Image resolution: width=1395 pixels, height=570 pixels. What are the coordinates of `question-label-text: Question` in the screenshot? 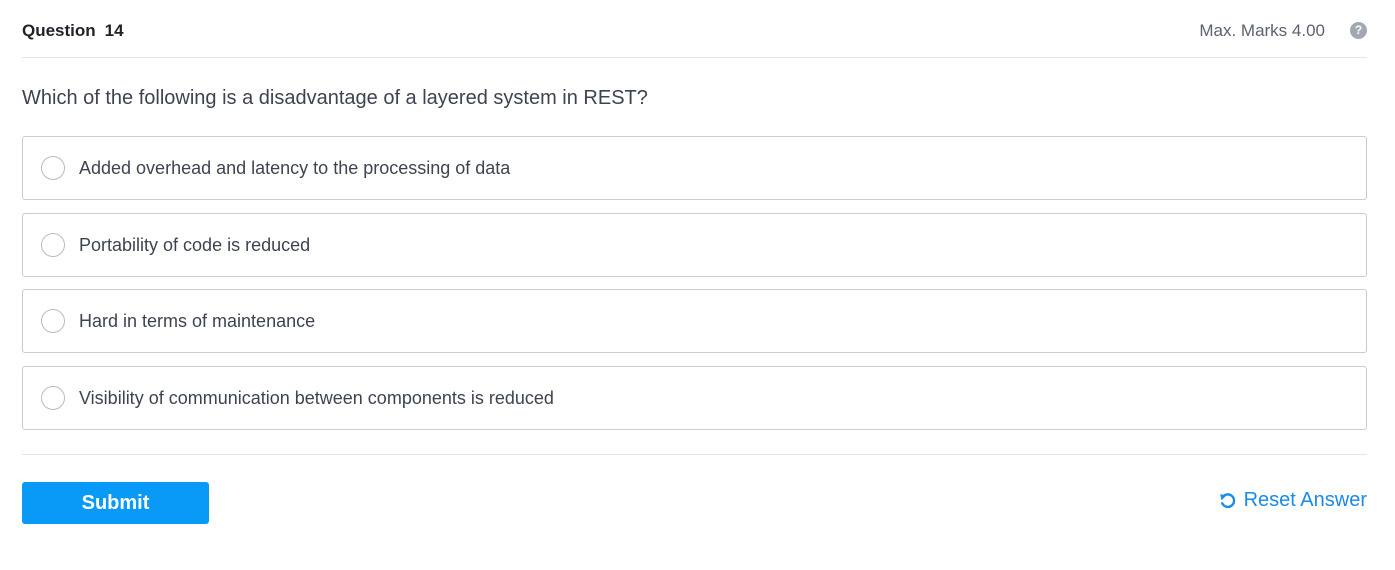 It's located at (59, 30).